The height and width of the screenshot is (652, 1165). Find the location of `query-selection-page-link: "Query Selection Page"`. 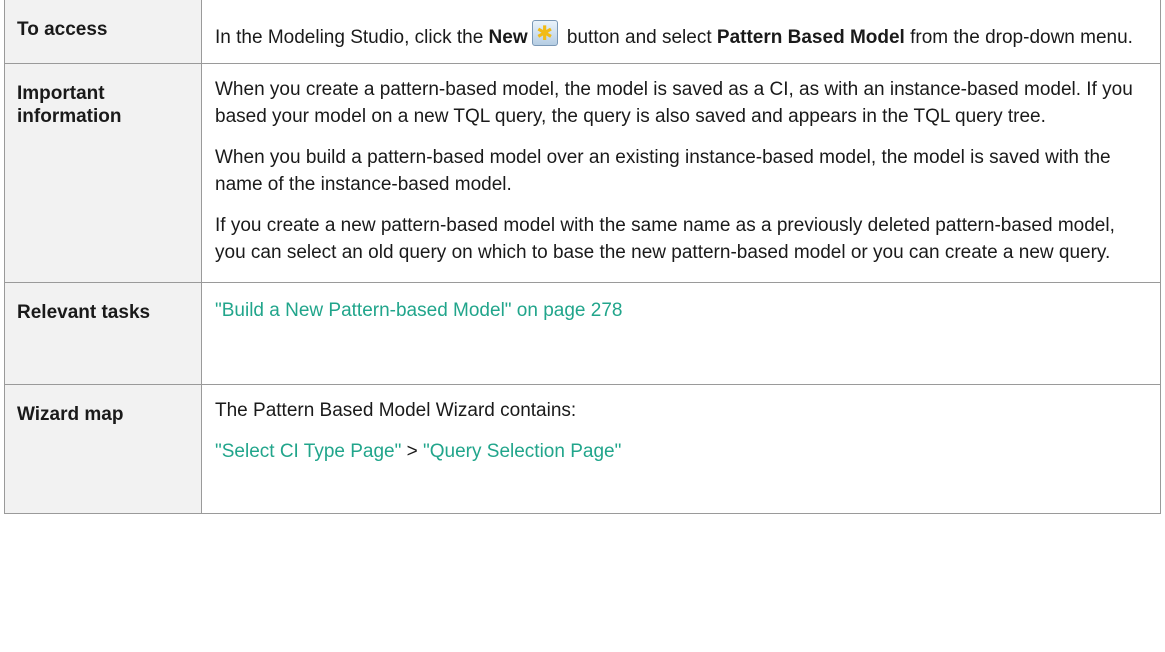

query-selection-page-link: "Query Selection Page" is located at coordinates (522, 451).